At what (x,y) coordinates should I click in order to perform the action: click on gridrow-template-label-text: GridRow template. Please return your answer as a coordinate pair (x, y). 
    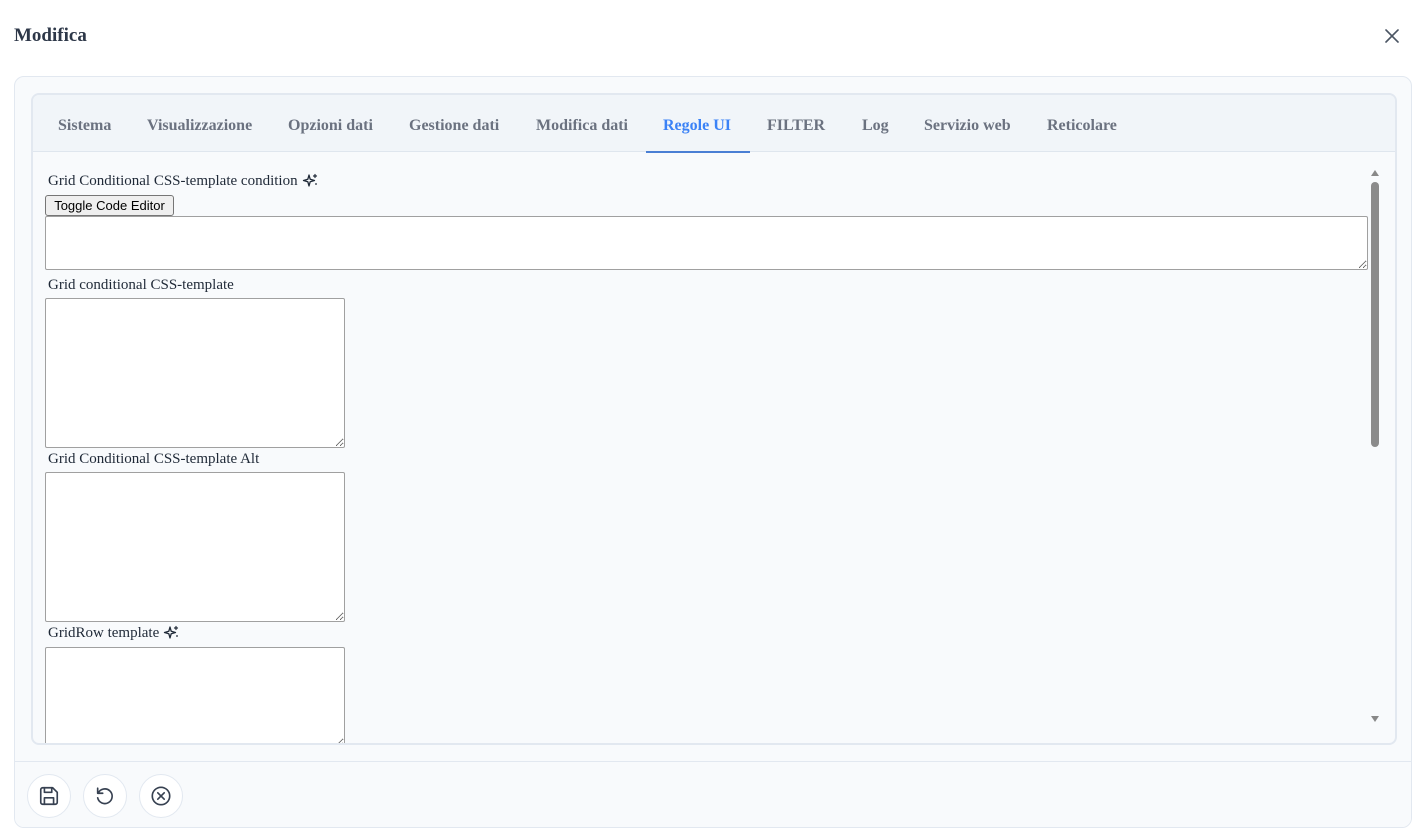
    Looking at the image, I should click on (104, 633).